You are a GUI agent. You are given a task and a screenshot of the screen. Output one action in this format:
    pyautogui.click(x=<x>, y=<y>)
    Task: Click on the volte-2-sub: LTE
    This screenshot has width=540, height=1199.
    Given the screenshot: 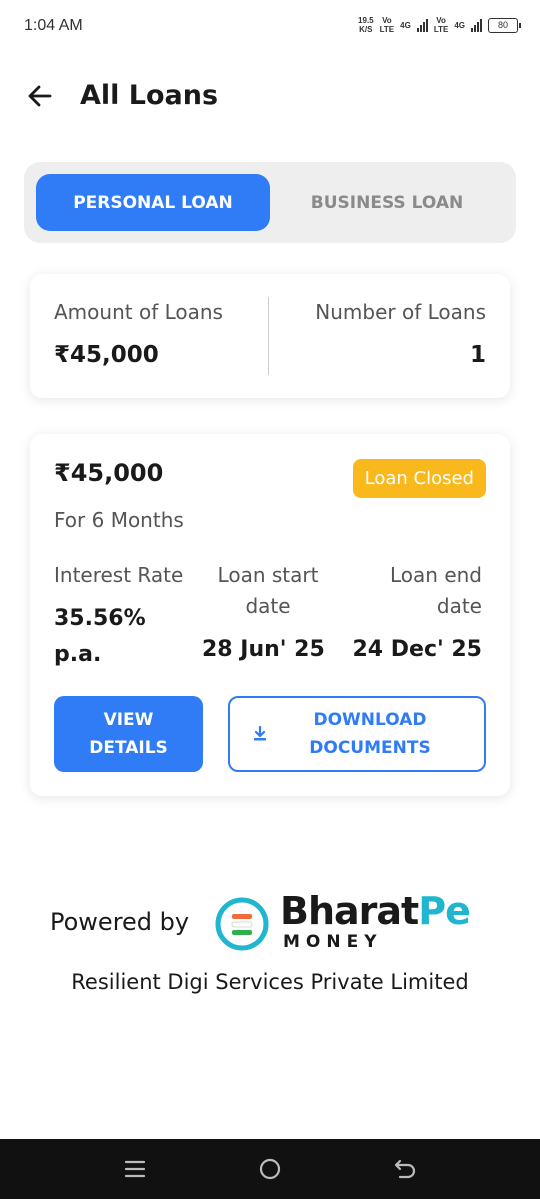 What is the action you would take?
    pyautogui.click(x=441, y=29)
    